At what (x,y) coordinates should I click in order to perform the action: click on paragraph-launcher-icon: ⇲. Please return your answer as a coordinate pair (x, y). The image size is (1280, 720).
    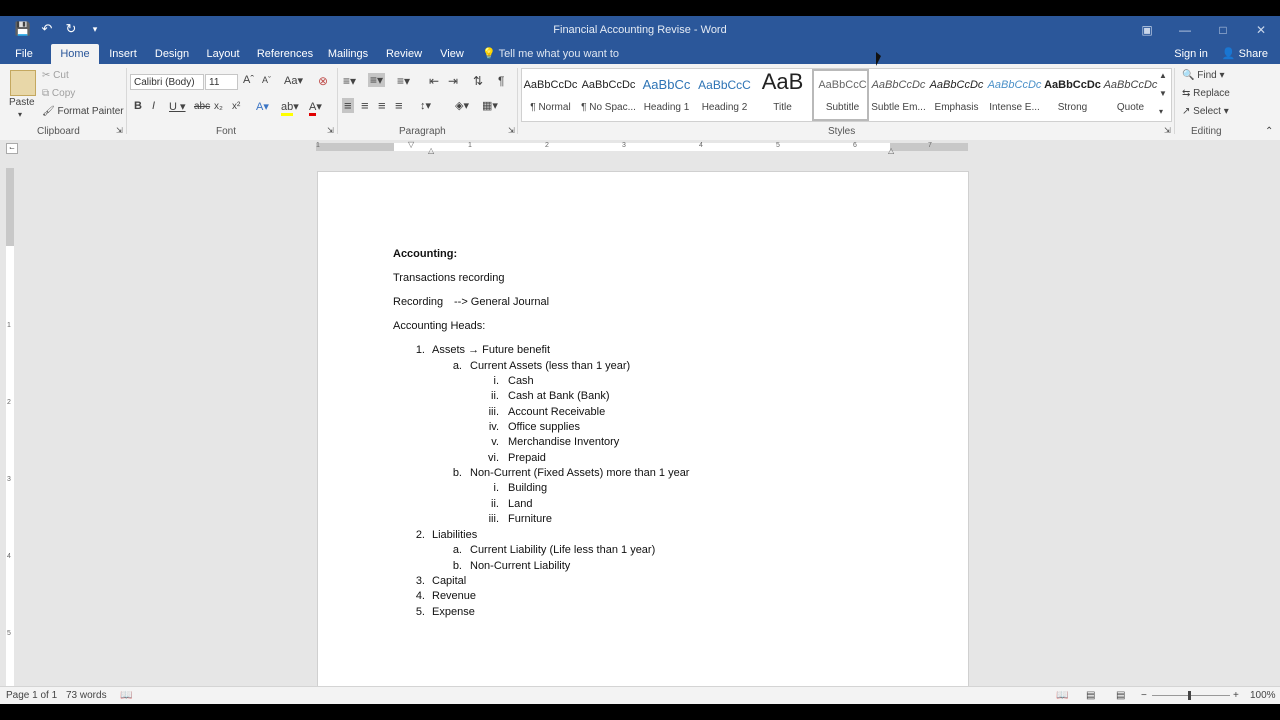
    Looking at the image, I should click on (511, 130).